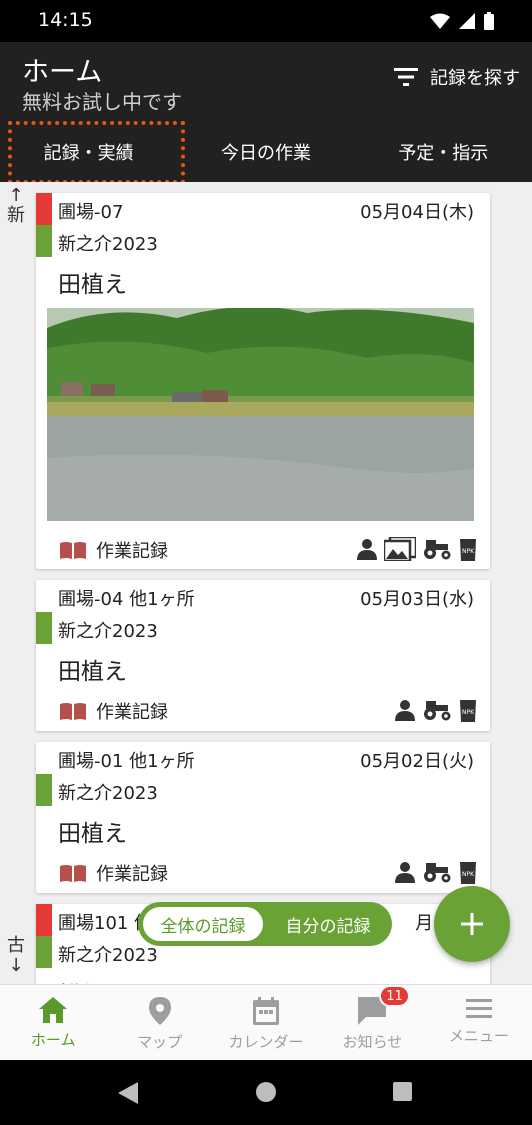 This screenshot has height=1125, width=532. I want to click on record-date: 05月03日(水), so click(417, 599).